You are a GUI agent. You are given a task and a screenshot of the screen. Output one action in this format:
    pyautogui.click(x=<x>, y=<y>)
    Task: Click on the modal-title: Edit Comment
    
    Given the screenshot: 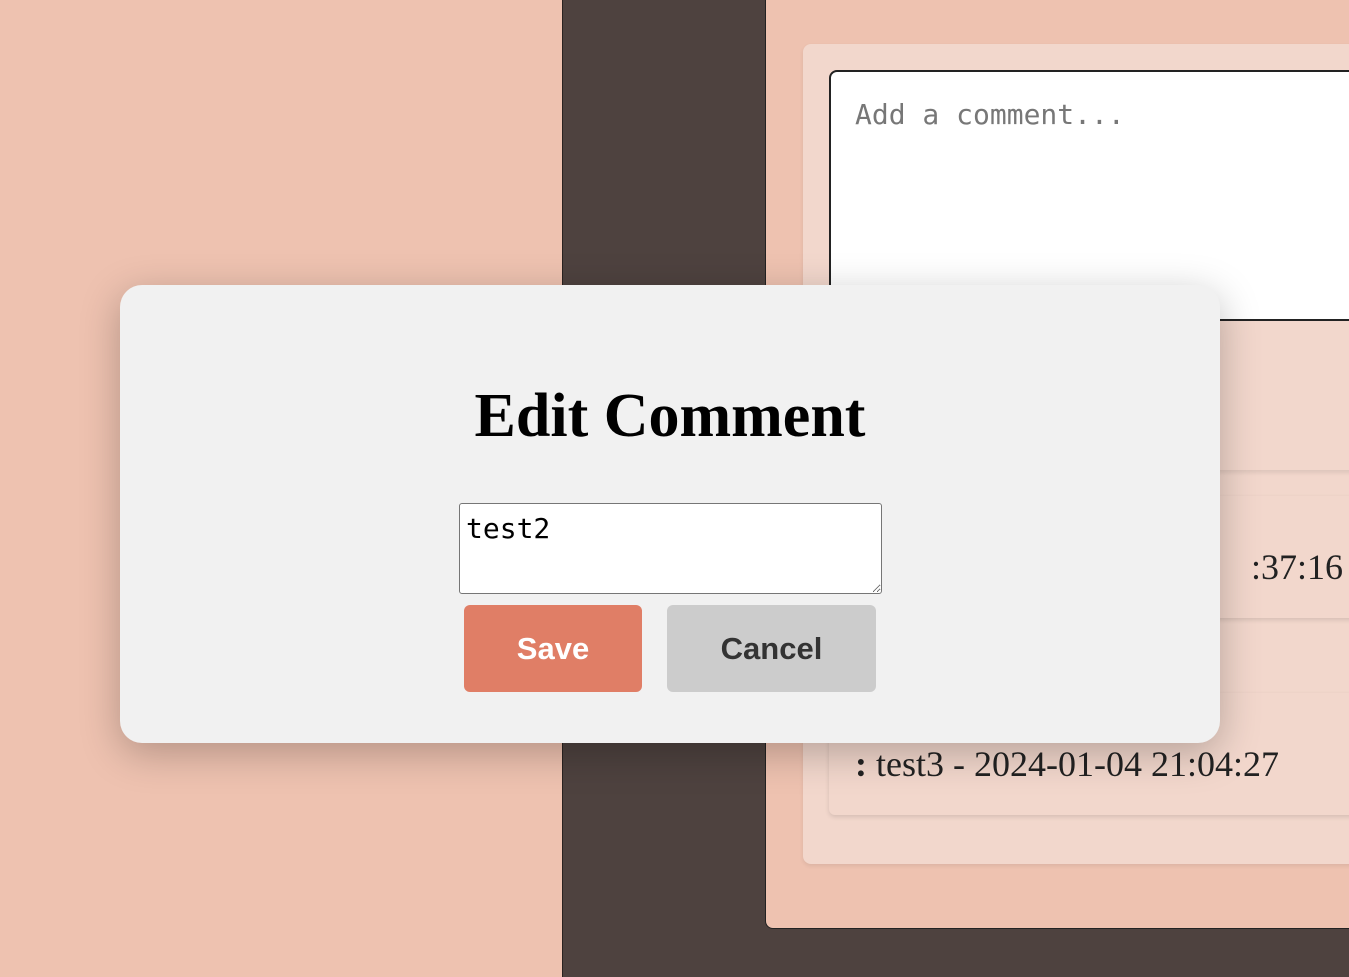 What is the action you would take?
    pyautogui.click(x=670, y=416)
    